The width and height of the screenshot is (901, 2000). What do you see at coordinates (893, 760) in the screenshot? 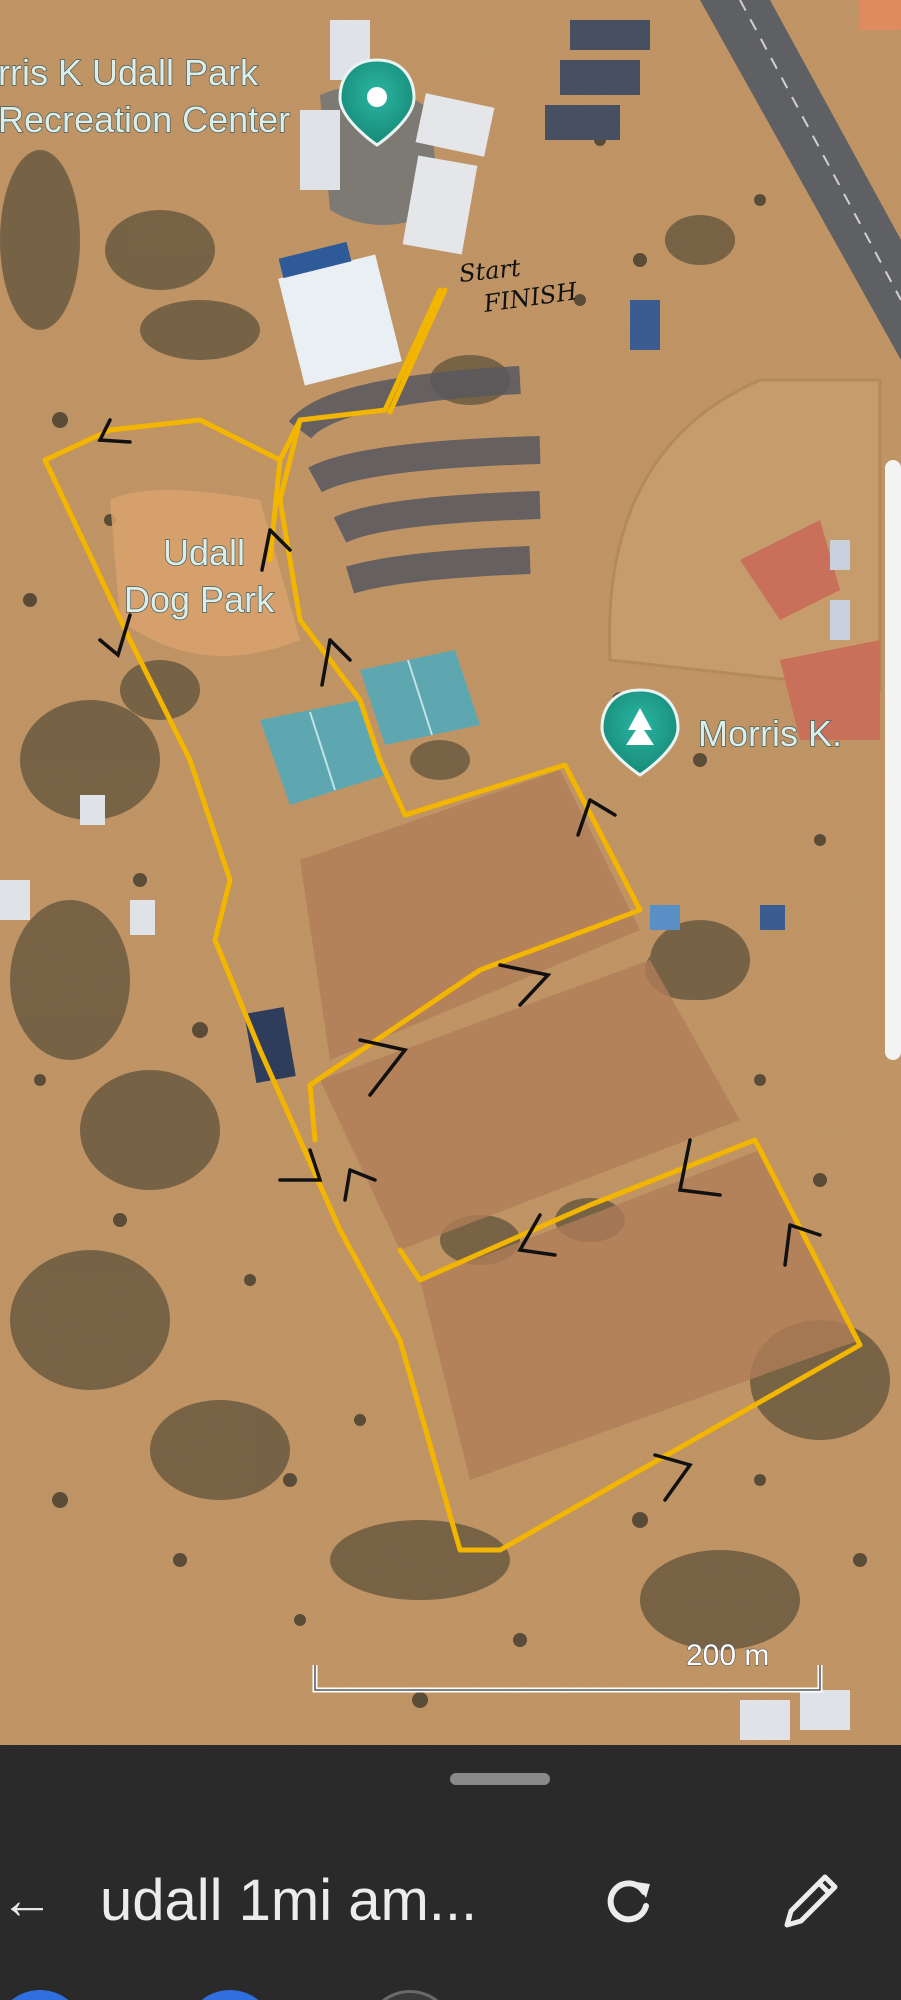
I see `scroll-edge` at bounding box center [893, 760].